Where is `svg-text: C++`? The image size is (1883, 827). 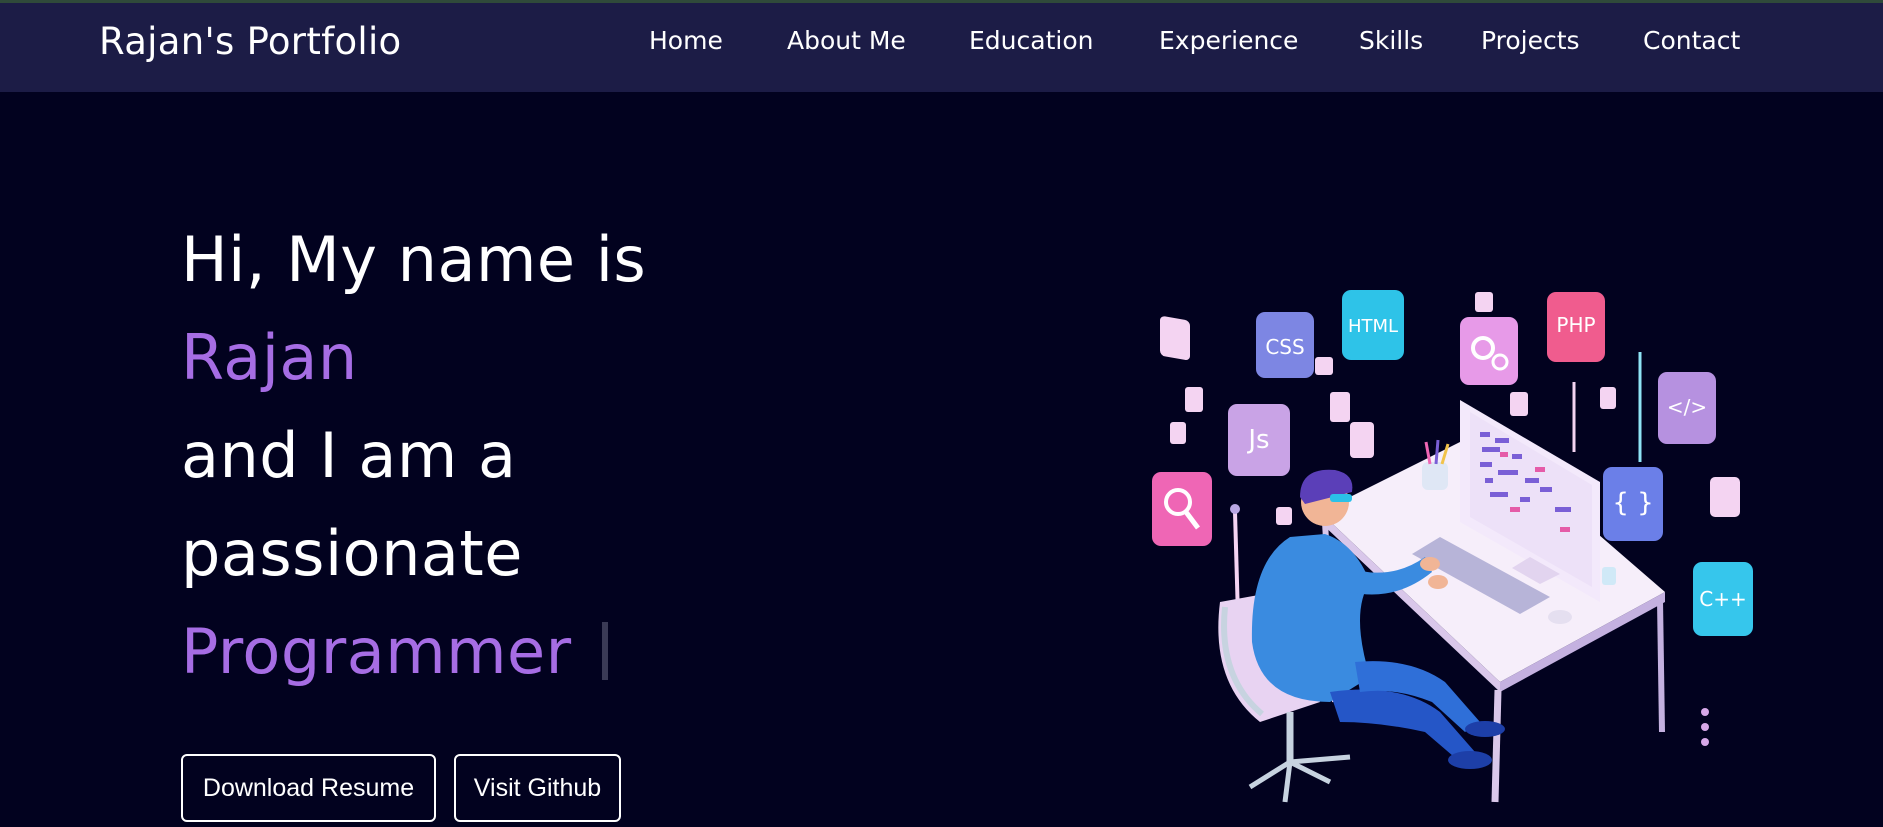 svg-text: C++ is located at coordinates (1722, 599).